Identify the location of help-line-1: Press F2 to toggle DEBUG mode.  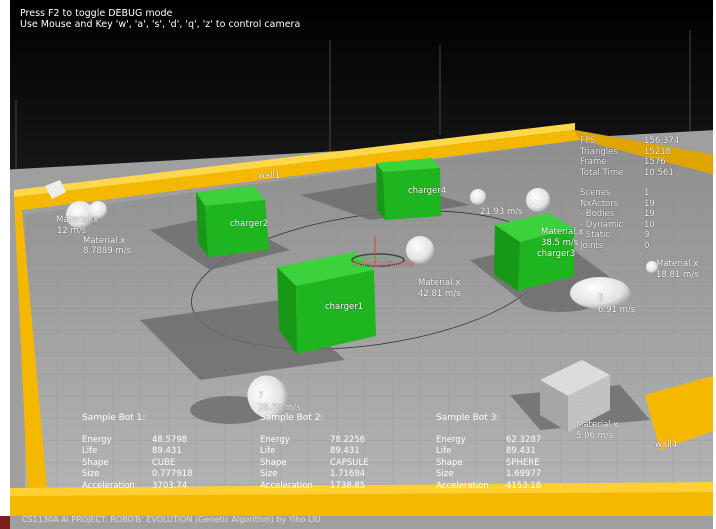
(96, 13).